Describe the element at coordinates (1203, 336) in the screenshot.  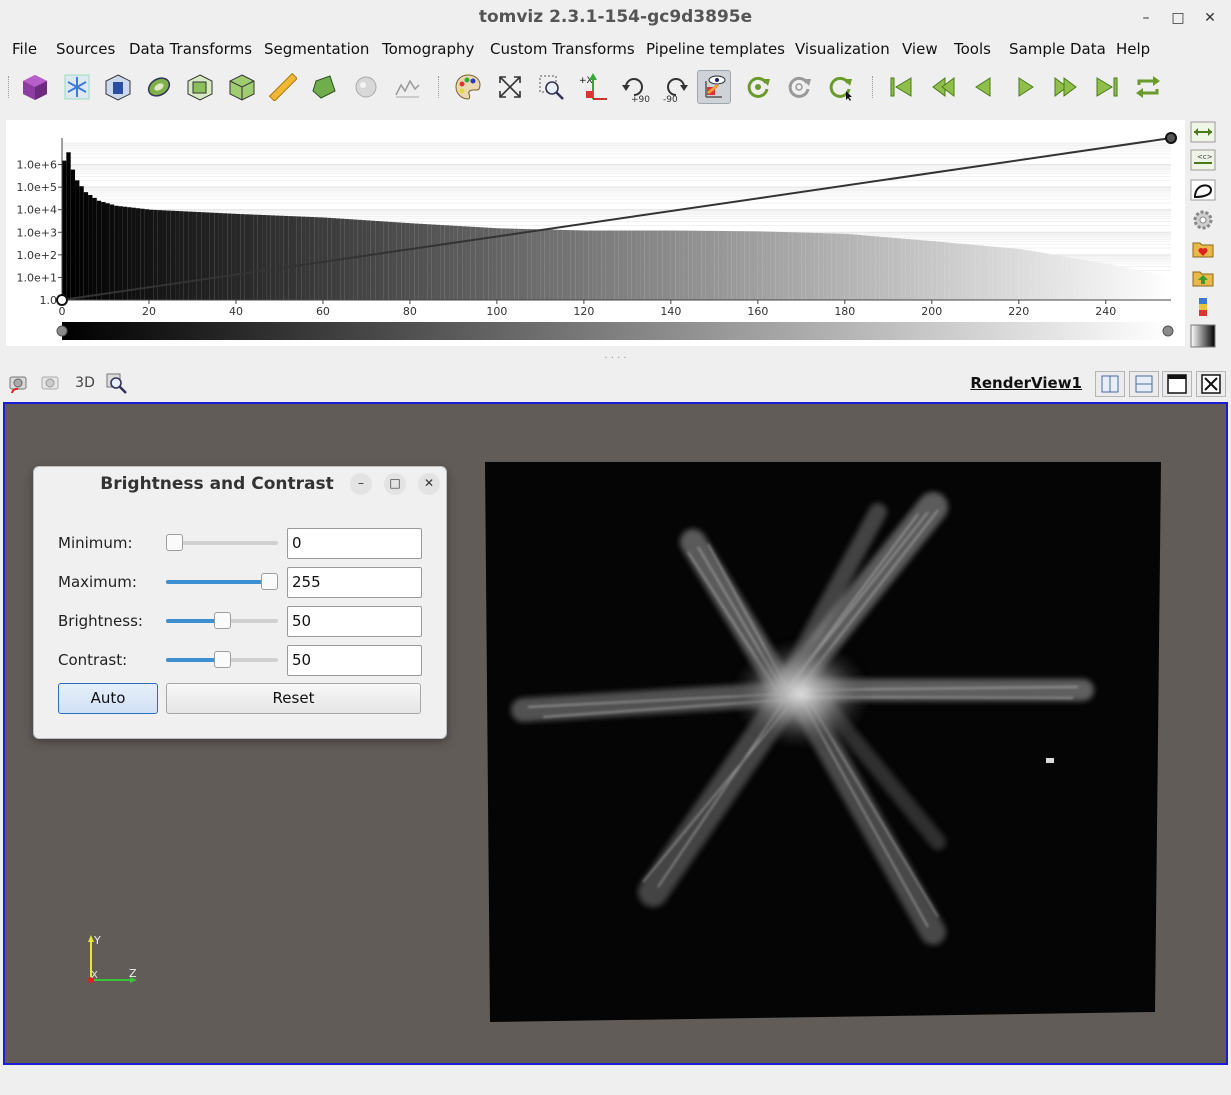
I see `gradient-opacity-icon` at that location.